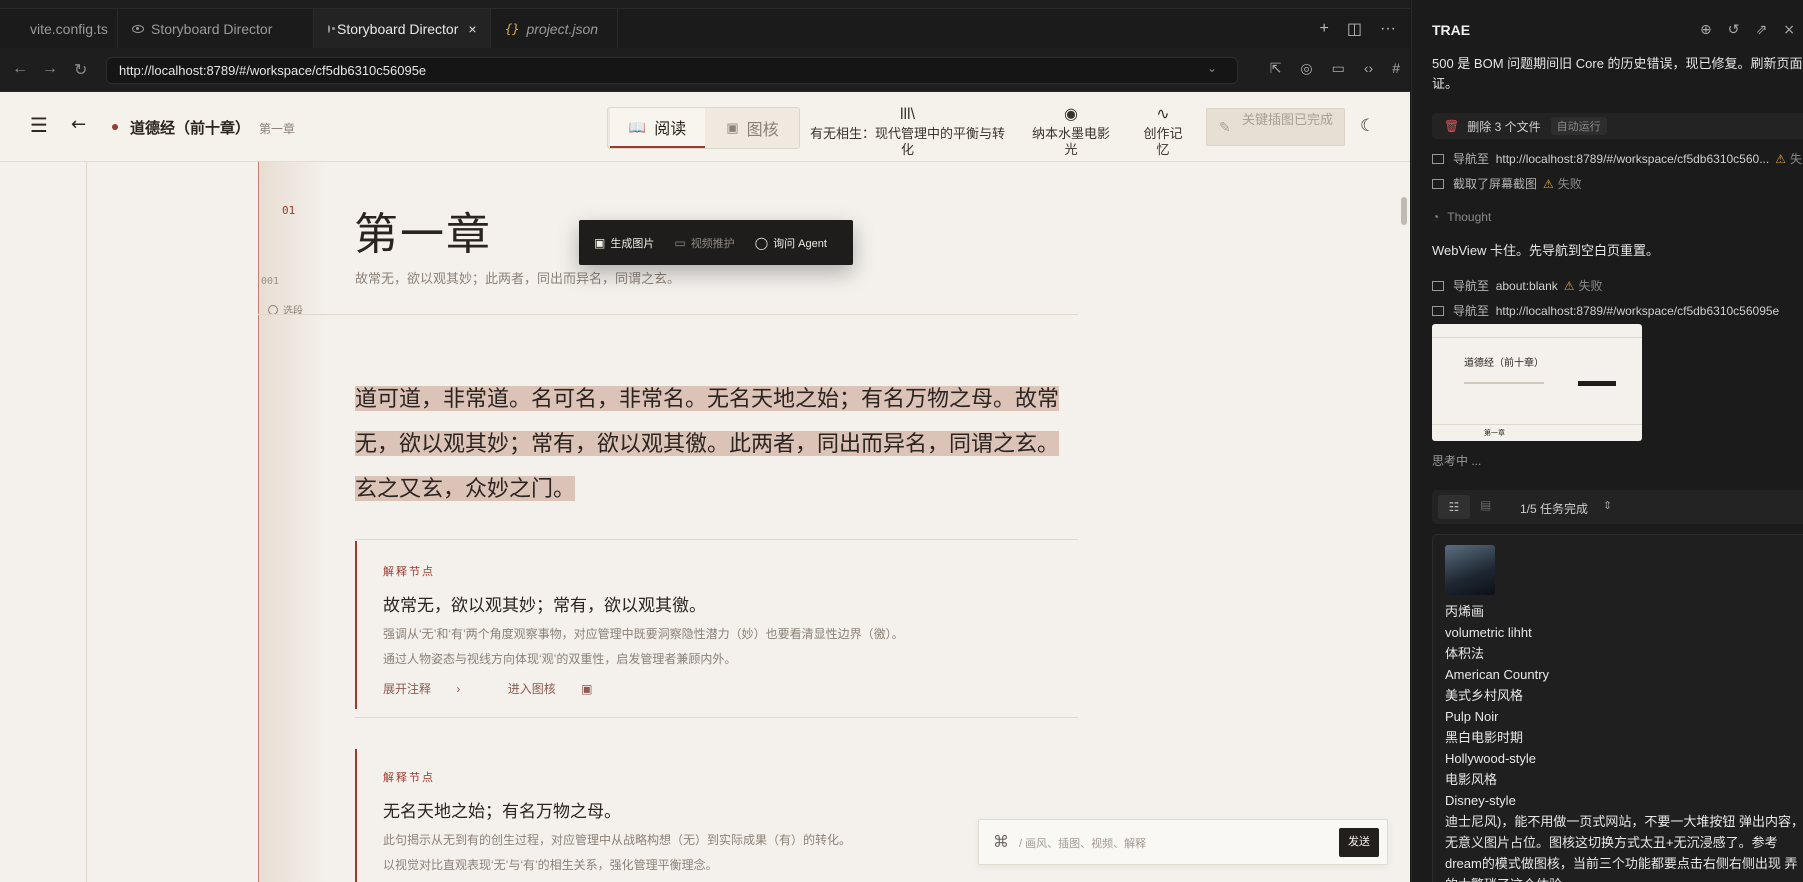  I want to click on video-label: 视频推护, so click(712, 243).